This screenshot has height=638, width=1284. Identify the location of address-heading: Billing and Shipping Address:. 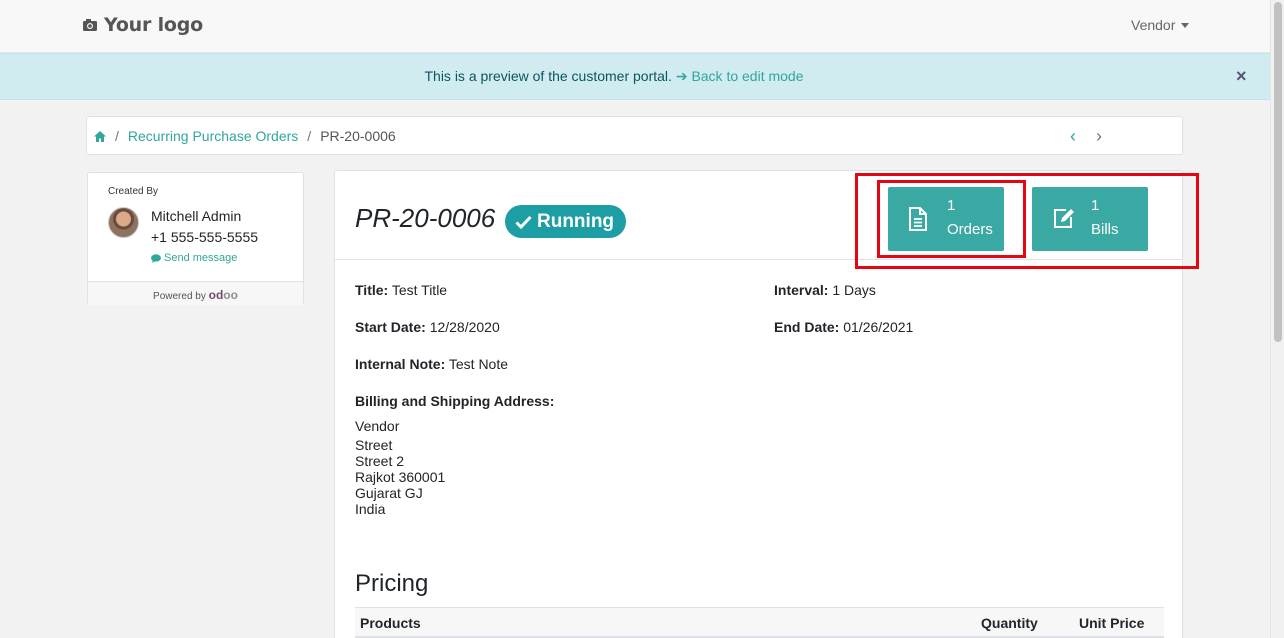
(454, 401).